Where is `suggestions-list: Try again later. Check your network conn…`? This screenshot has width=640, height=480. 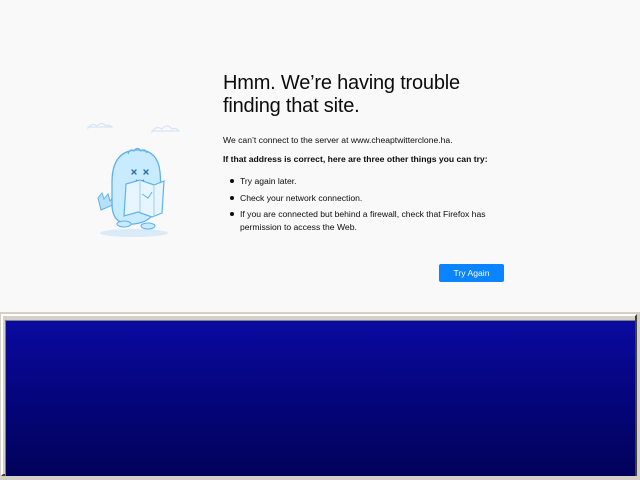
suggestions-list: Try again later. Check your network conn… is located at coordinates (368, 204).